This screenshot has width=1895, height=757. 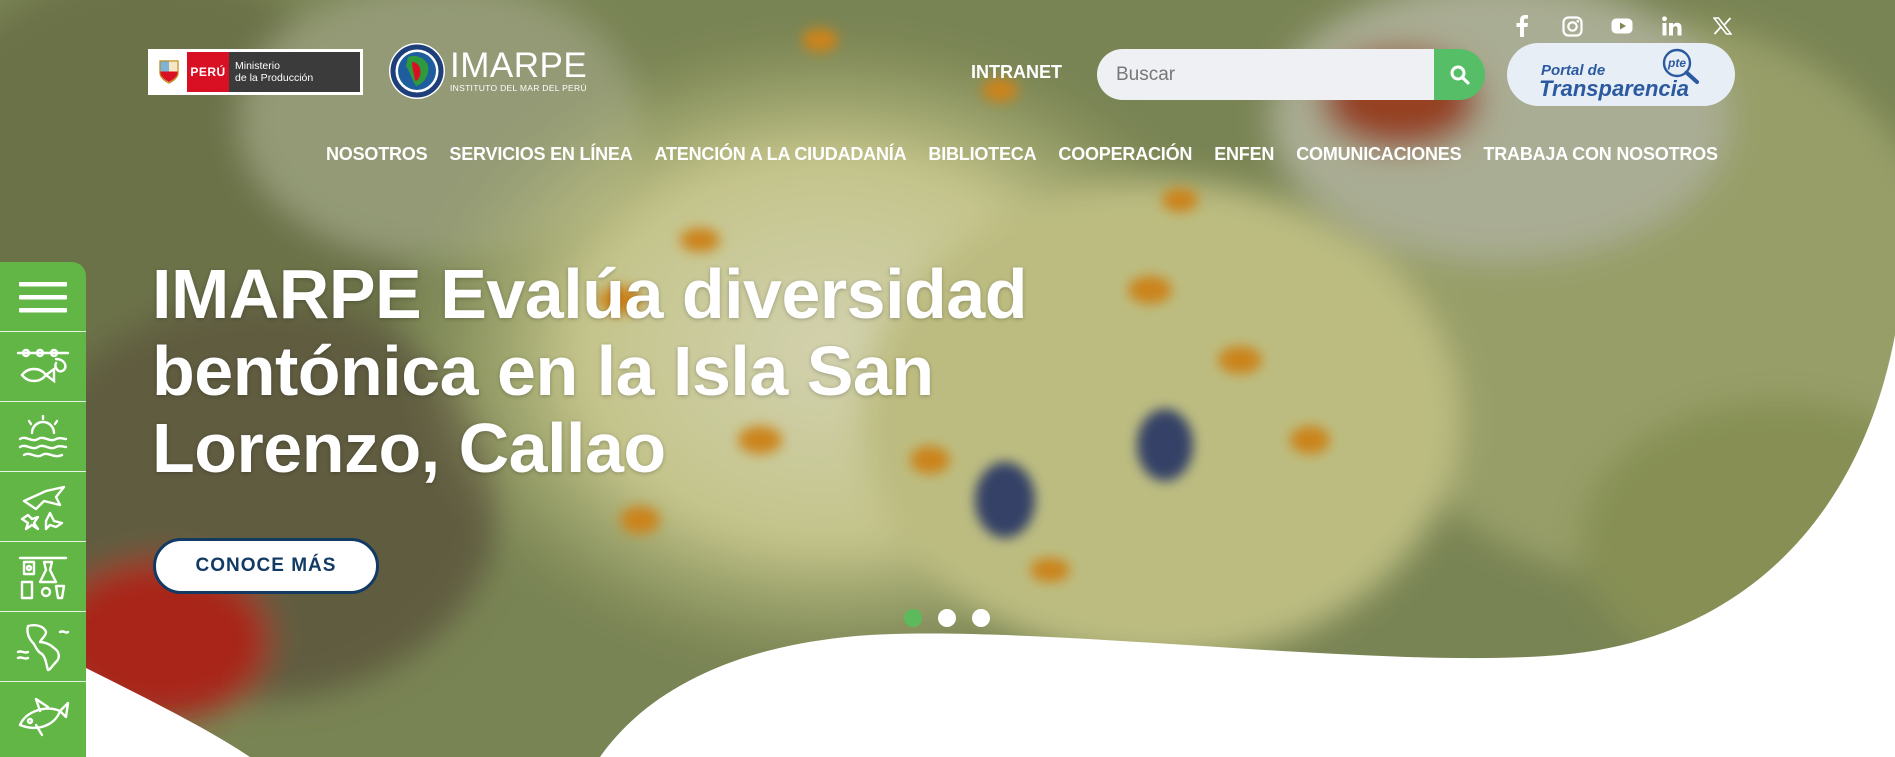 I want to click on linkedin-icon, so click(x=1672, y=26).